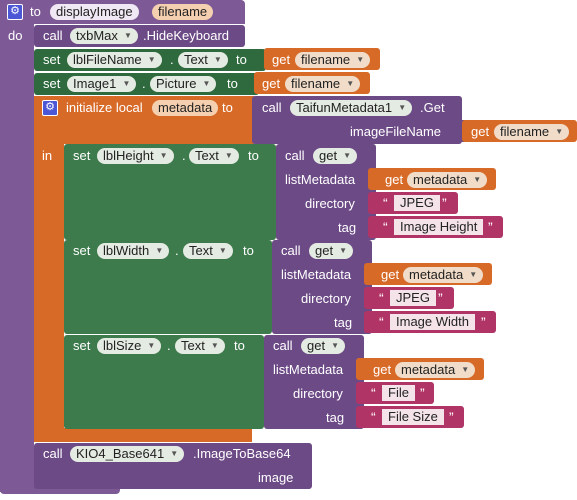 Image resolution: width=577 pixels, height=500 pixels. I want to click on initialize-local-foot, so click(143, 435).